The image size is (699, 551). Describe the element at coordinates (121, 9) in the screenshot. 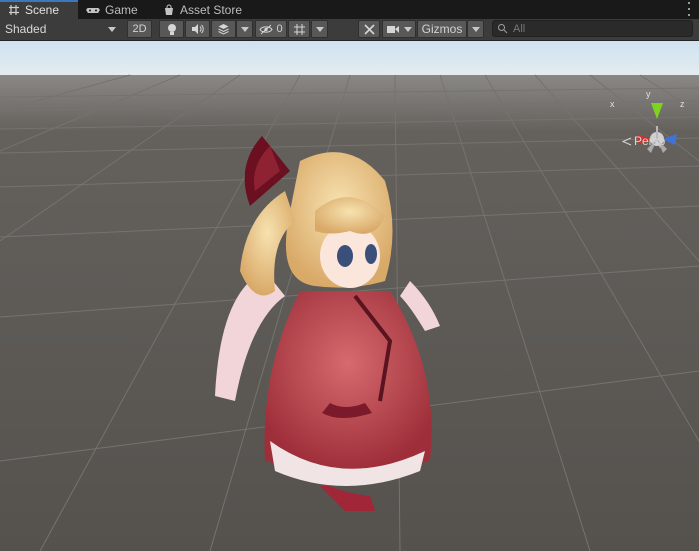

I see `tab-label: Game` at that location.